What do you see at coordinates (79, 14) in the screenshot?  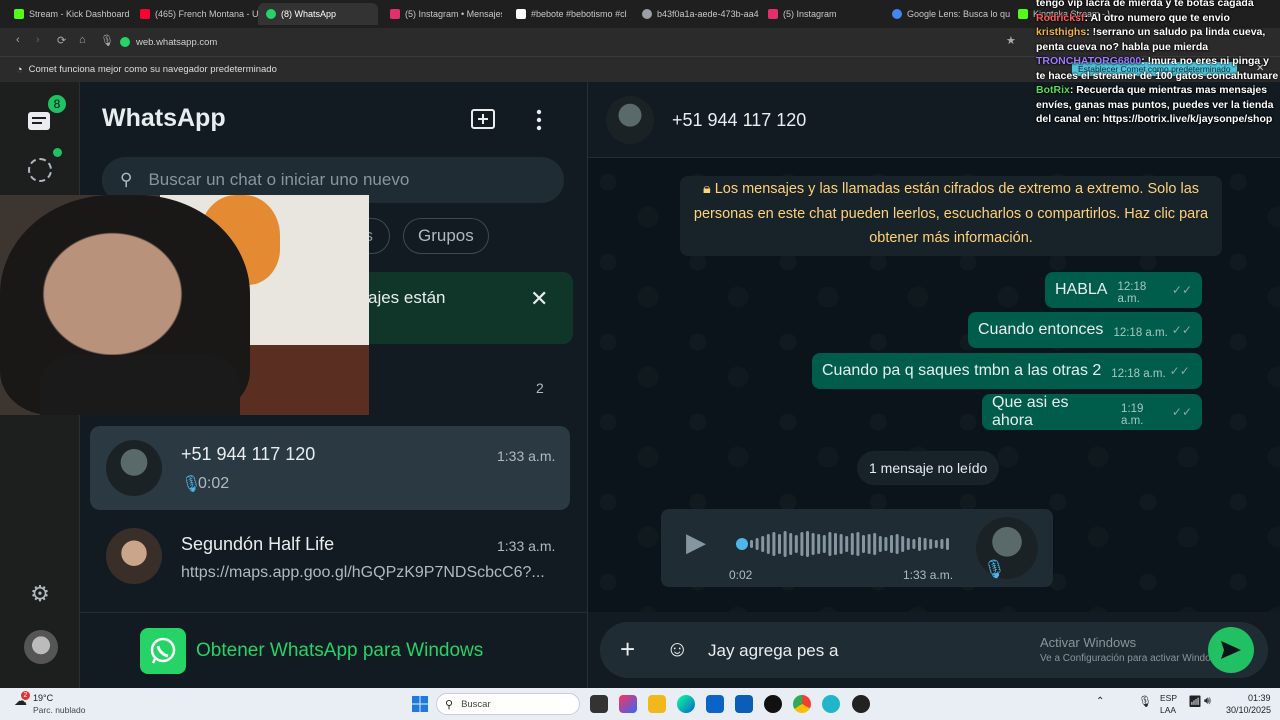 I see `tab-label: Stream - Kick Dashboard` at bounding box center [79, 14].